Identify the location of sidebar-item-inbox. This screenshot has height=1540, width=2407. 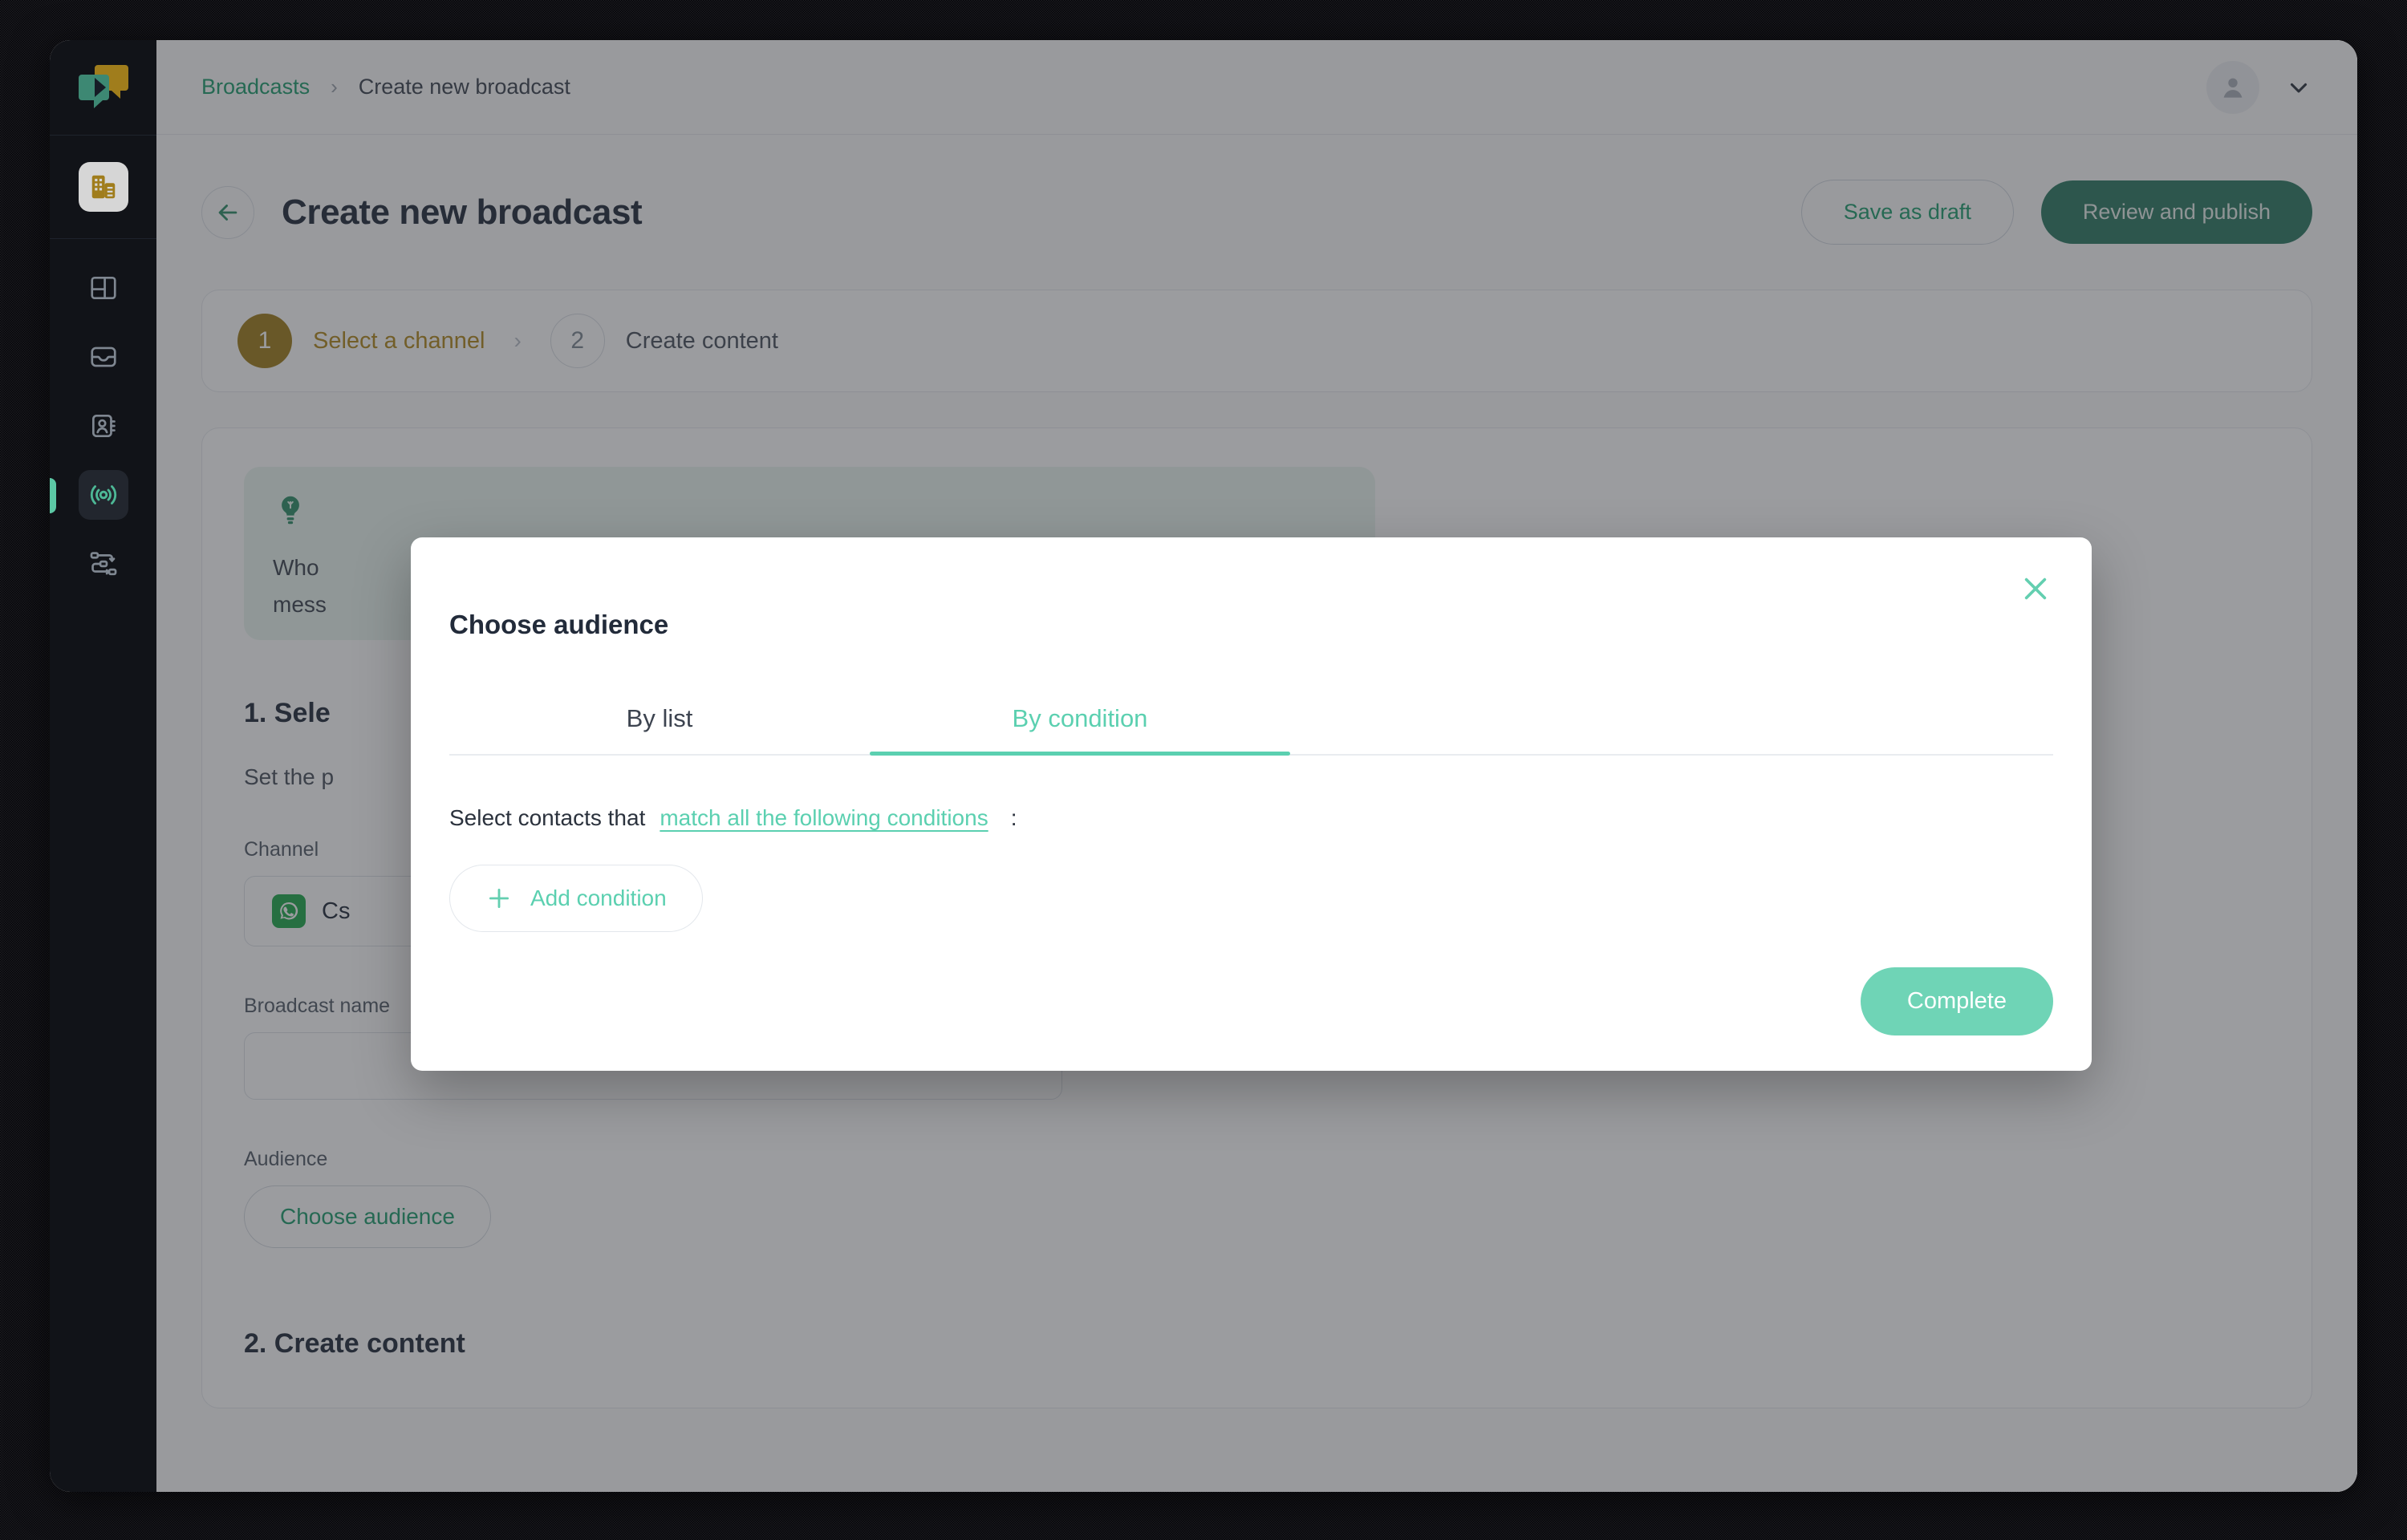
(103, 357).